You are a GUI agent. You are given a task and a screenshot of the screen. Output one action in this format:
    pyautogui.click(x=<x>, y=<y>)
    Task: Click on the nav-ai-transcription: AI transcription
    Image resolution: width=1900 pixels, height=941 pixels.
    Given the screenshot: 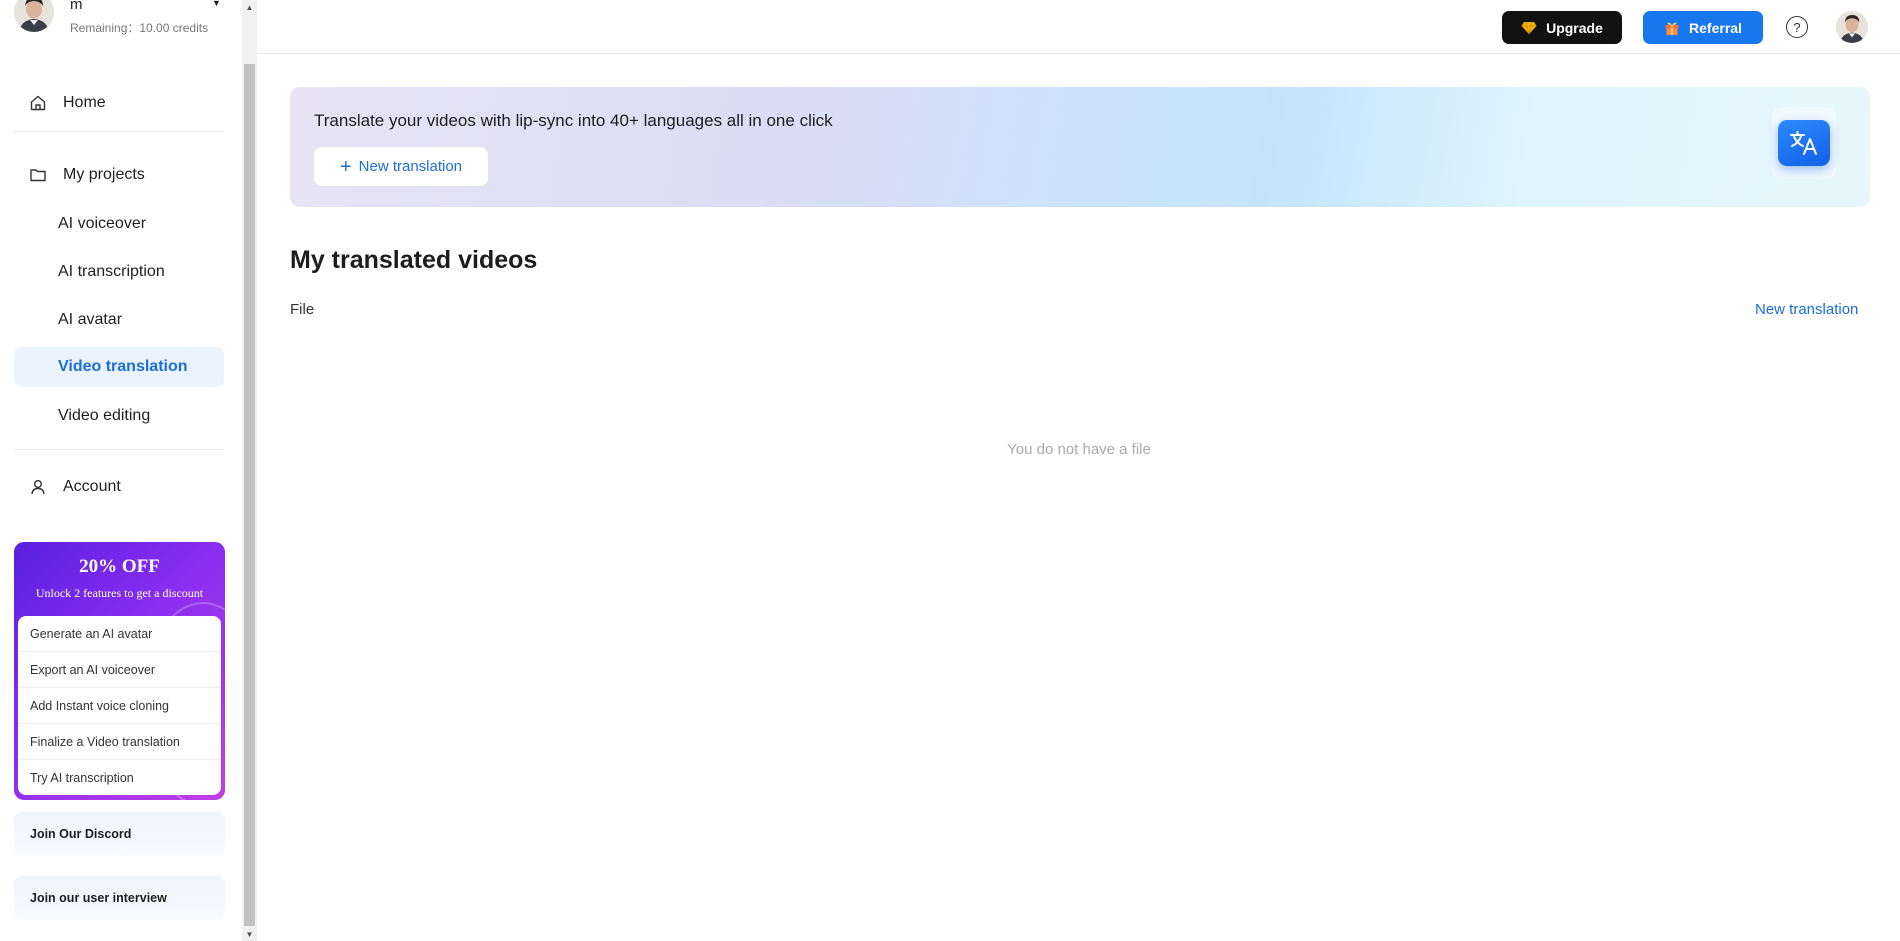 What is the action you would take?
    pyautogui.click(x=119, y=272)
    